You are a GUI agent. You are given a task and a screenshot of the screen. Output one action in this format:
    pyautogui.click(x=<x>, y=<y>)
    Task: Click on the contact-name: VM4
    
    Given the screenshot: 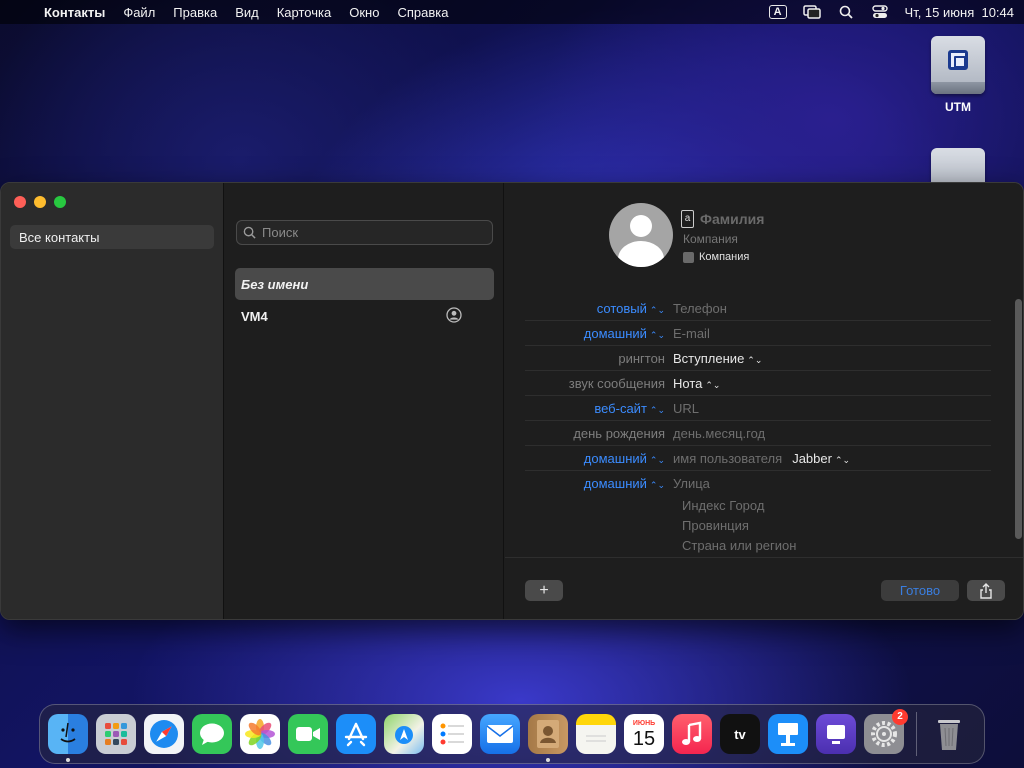 What is the action you would take?
    pyautogui.click(x=254, y=316)
    